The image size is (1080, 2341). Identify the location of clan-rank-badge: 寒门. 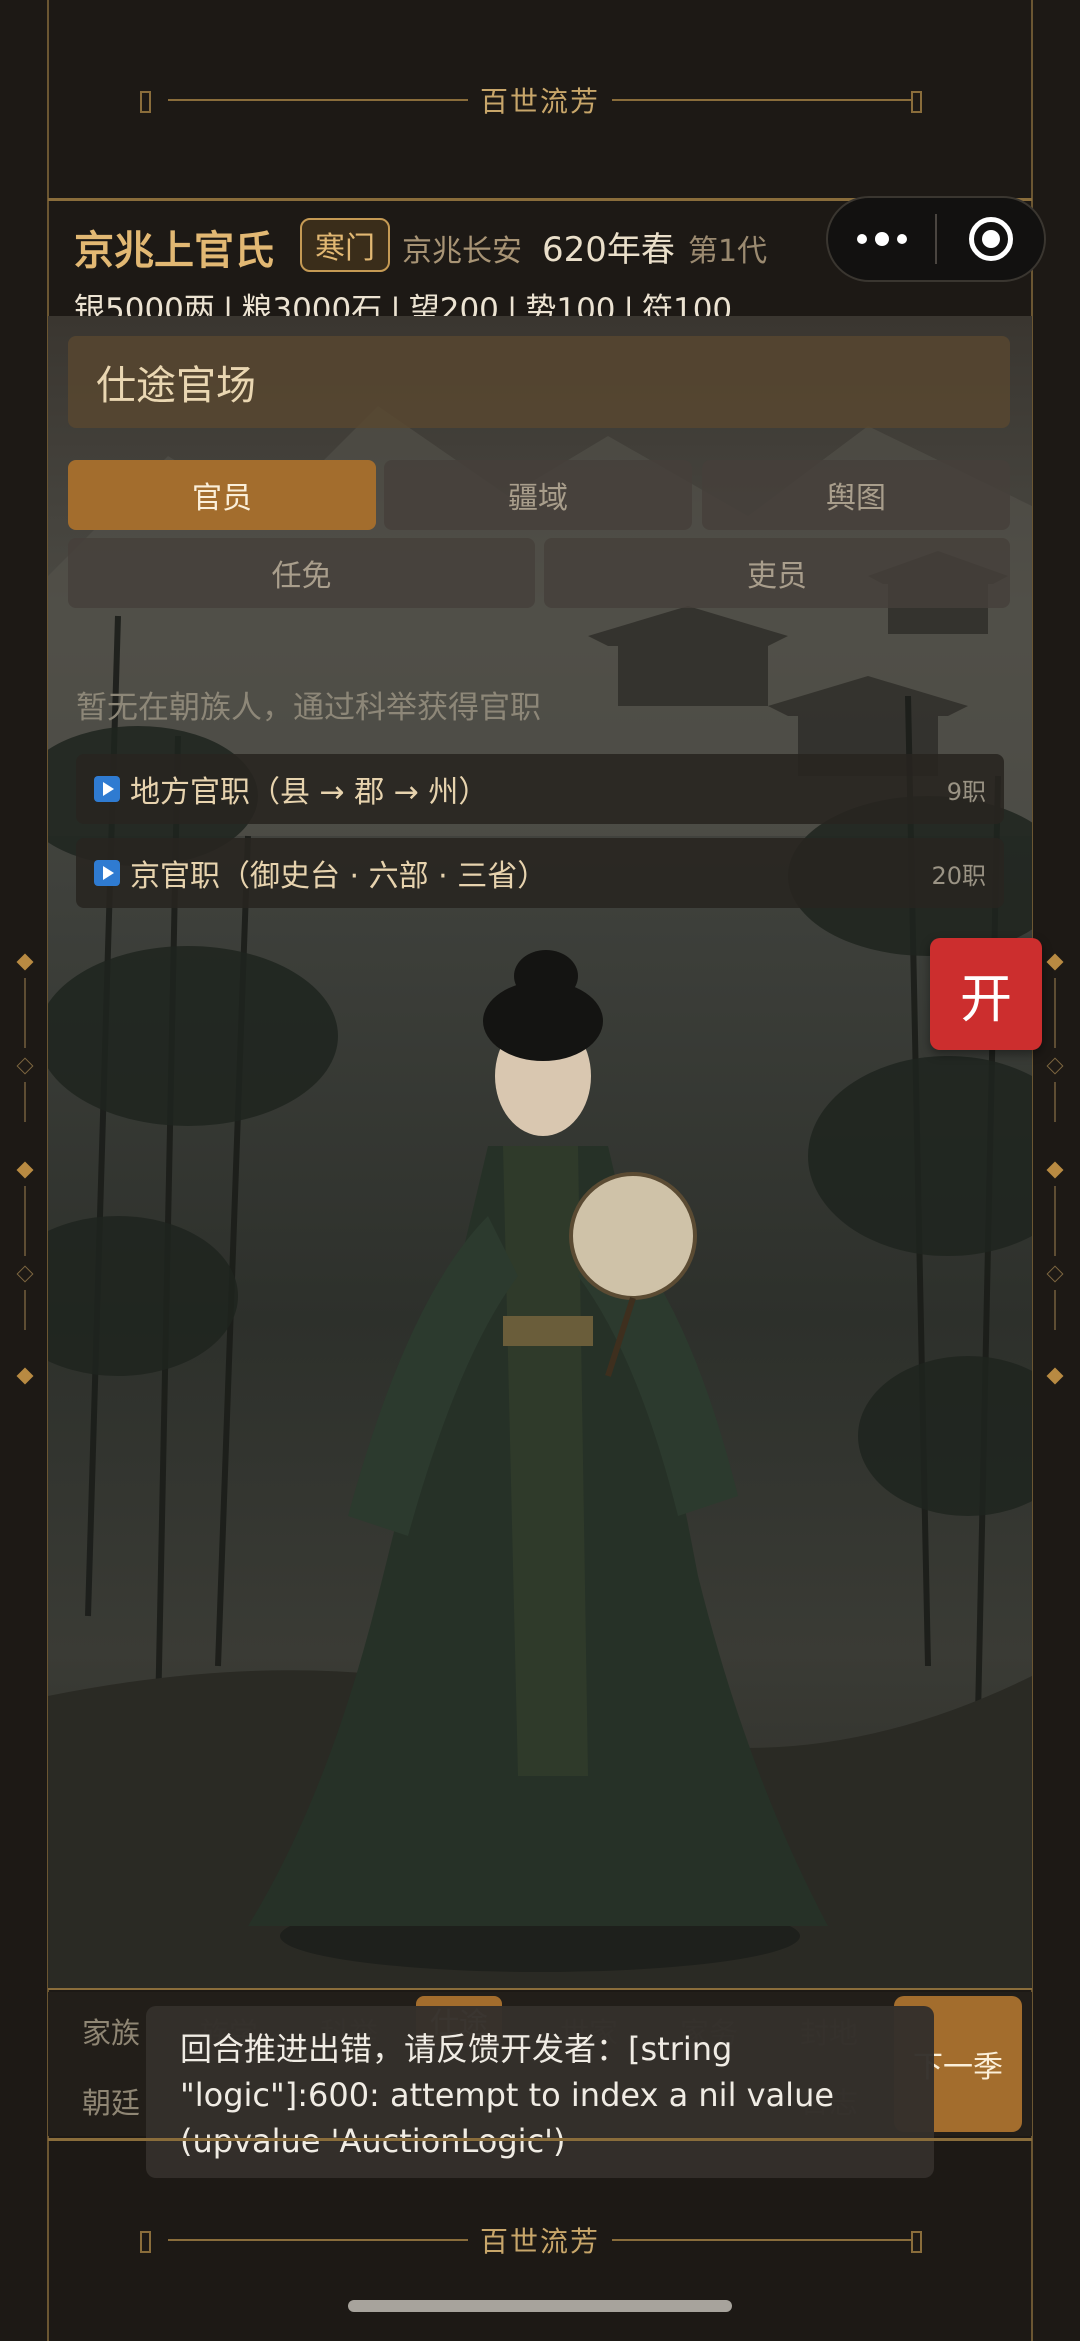
(345, 245).